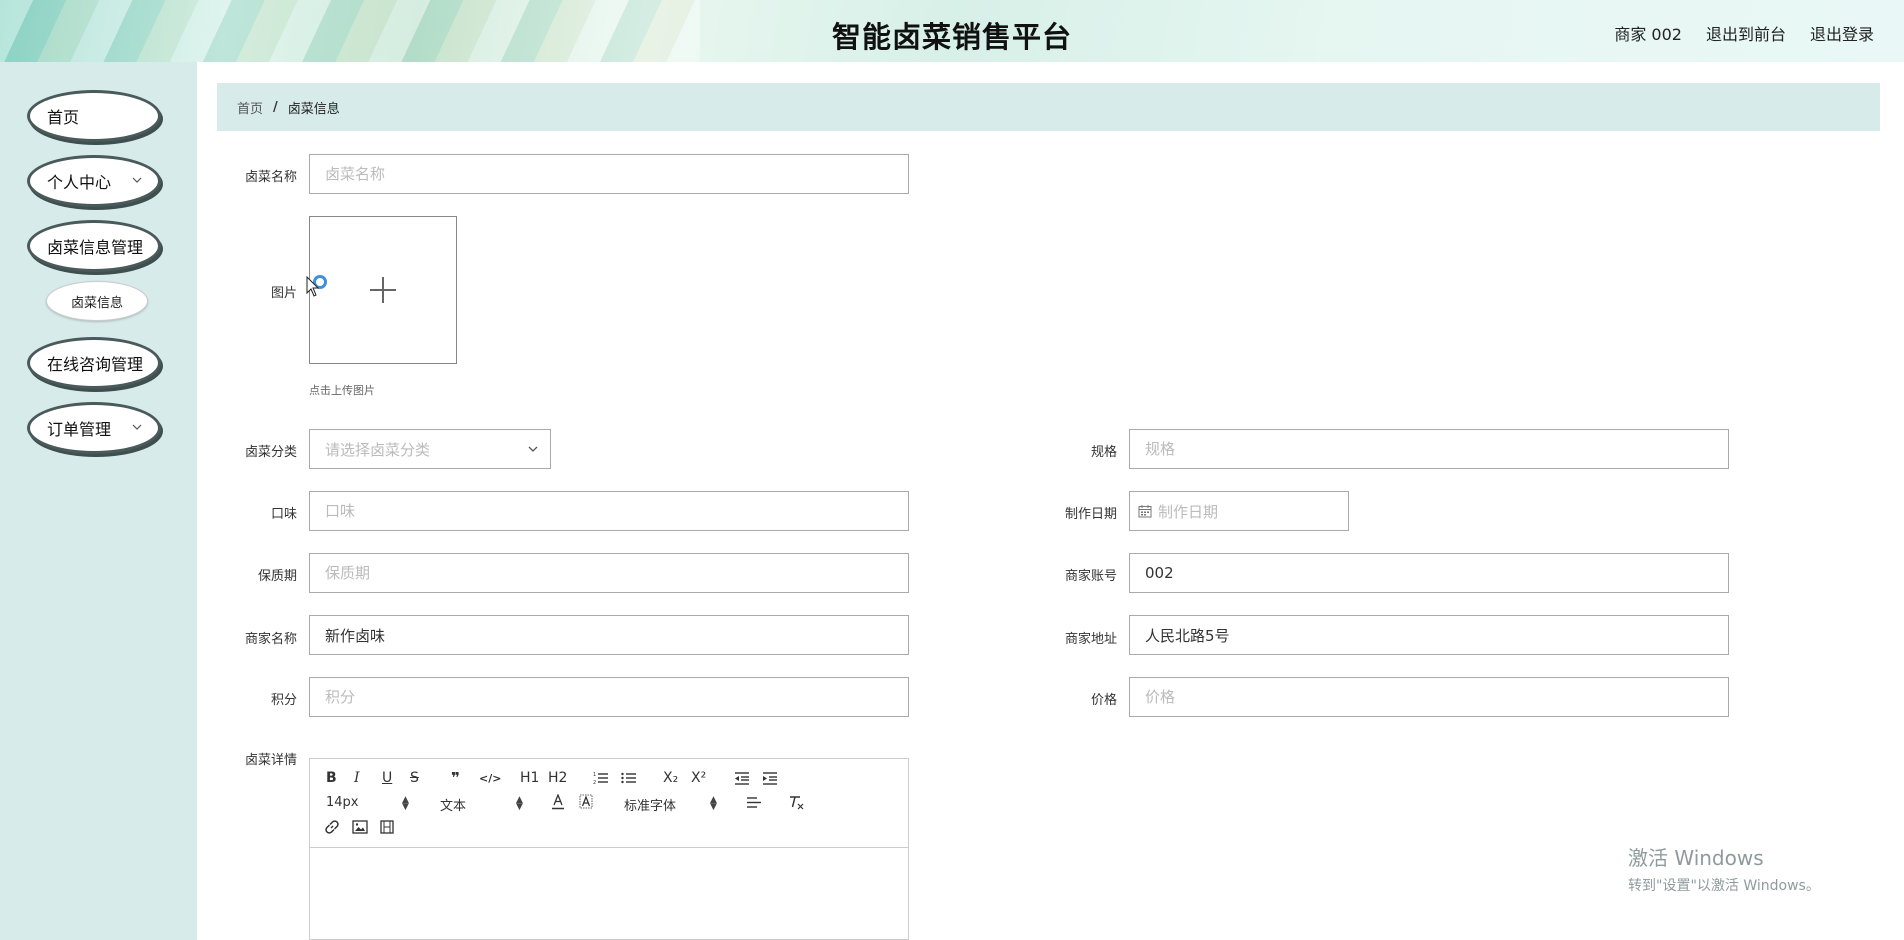 This screenshot has height=940, width=1904. What do you see at coordinates (1429, 697) in the screenshot?
I see `price-input` at bounding box center [1429, 697].